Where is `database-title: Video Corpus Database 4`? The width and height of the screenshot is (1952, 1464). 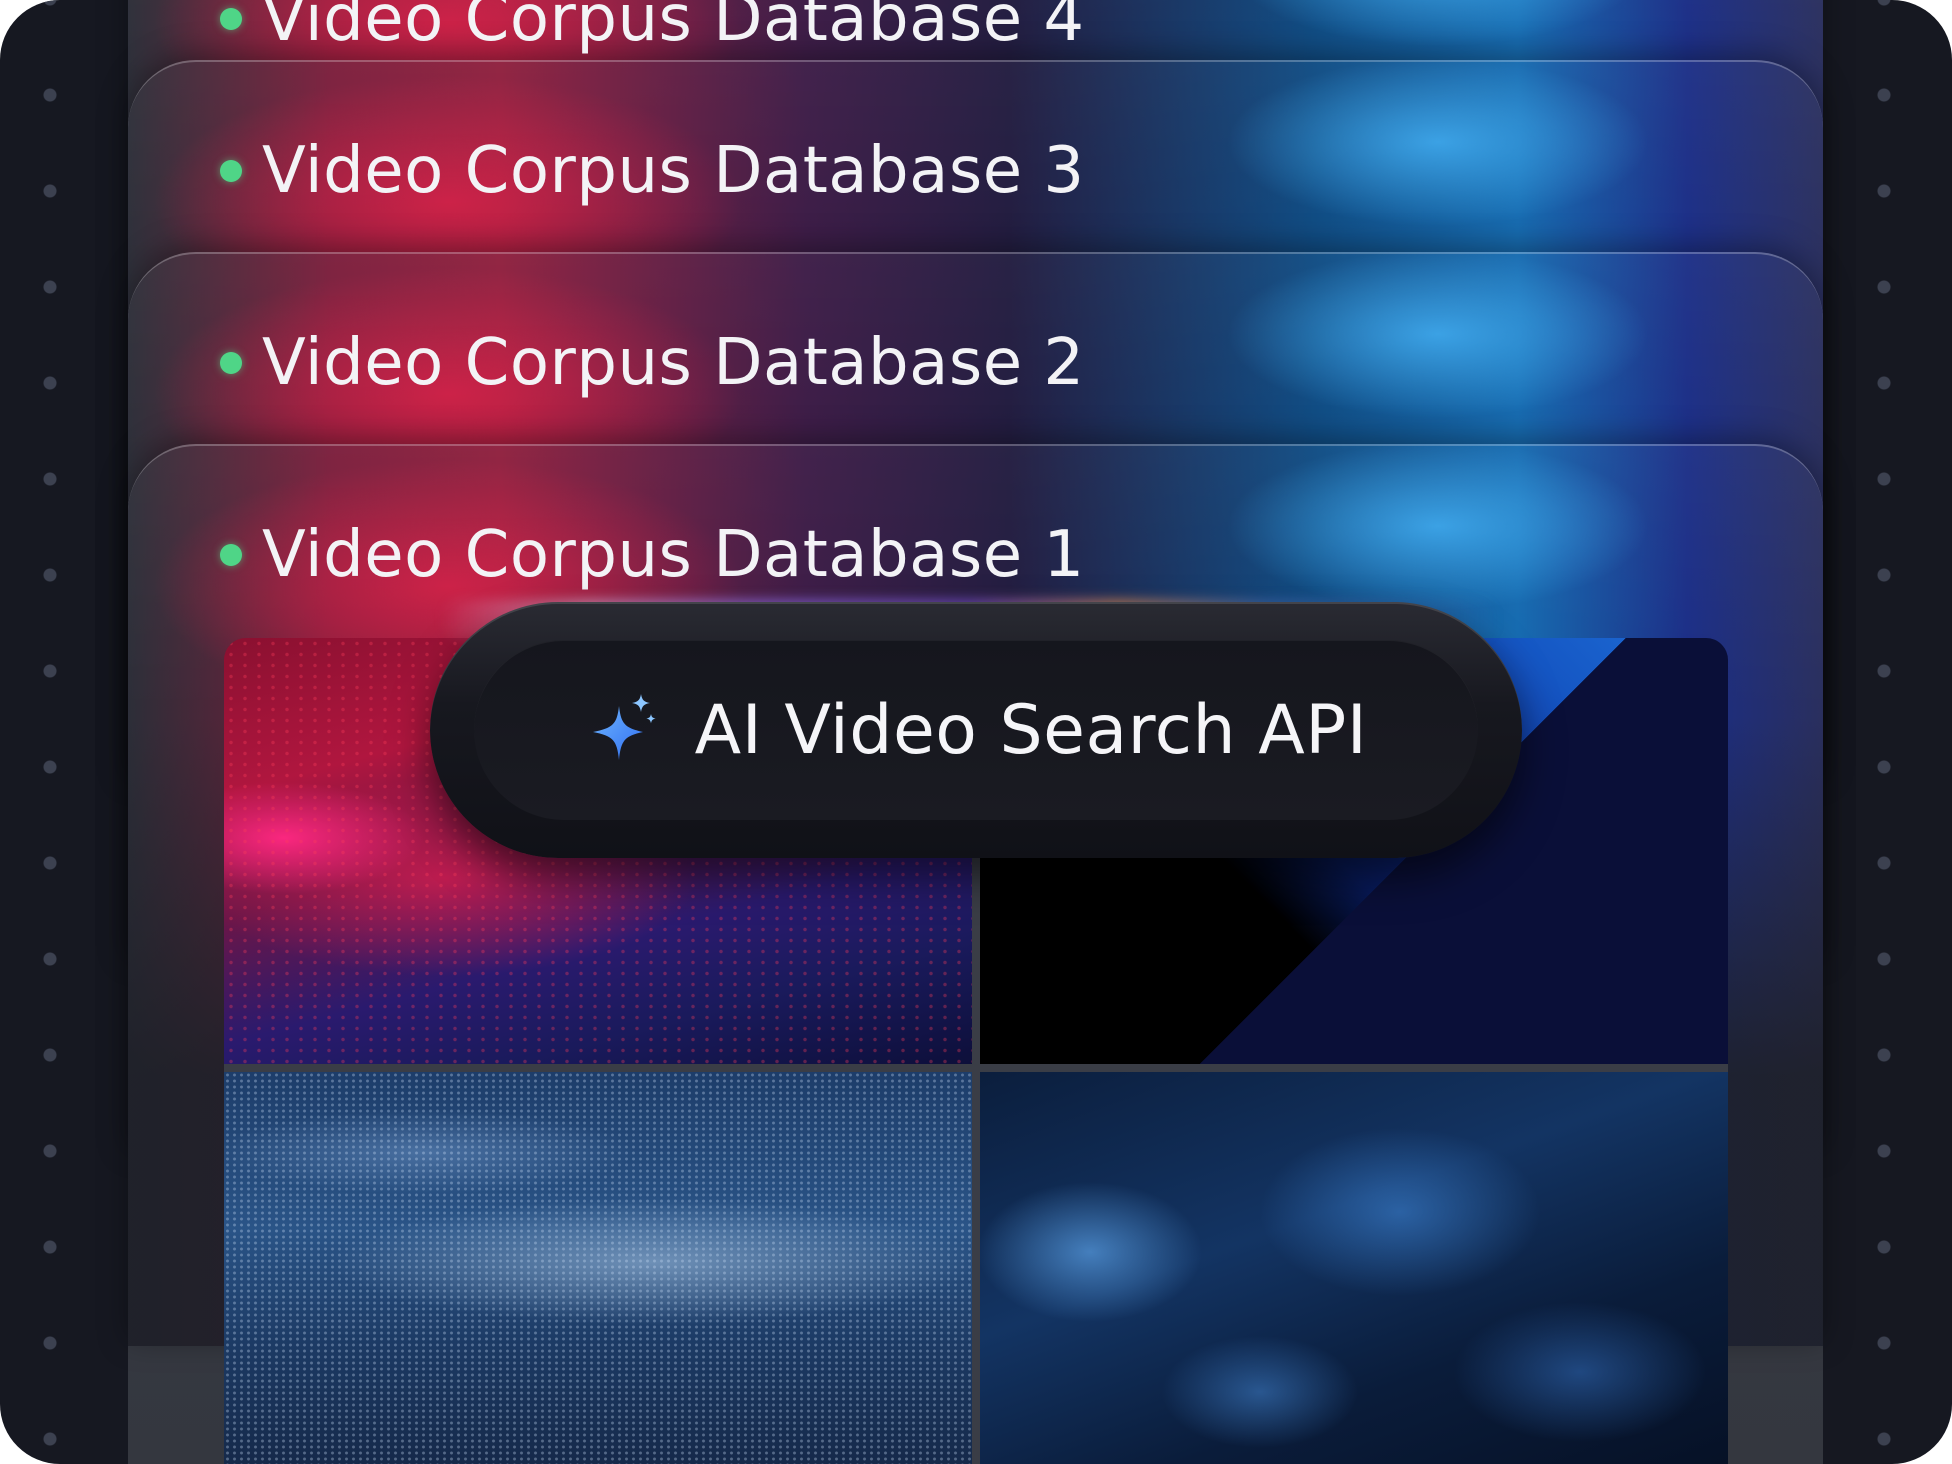
database-title: Video Corpus Database 4 is located at coordinates (673, 28).